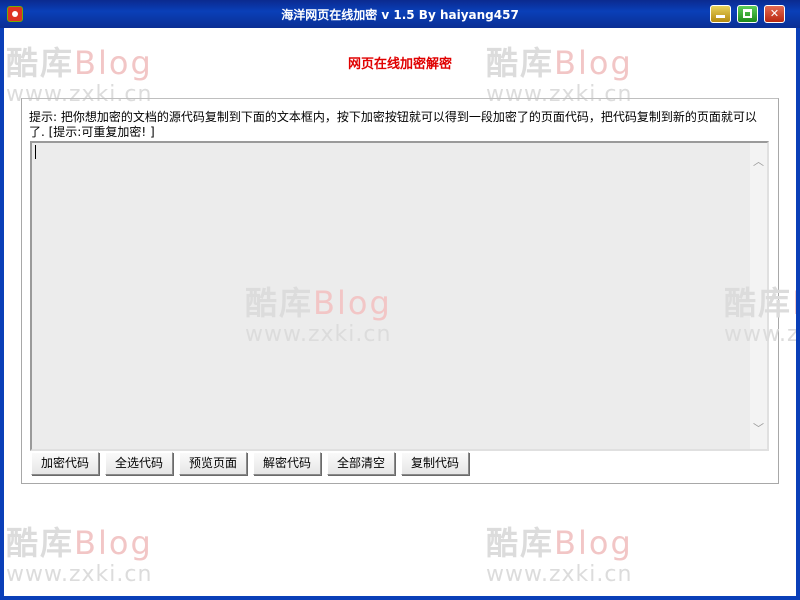 The height and width of the screenshot is (600, 800). I want to click on page-title: 网页在线加密解密, so click(399, 64).